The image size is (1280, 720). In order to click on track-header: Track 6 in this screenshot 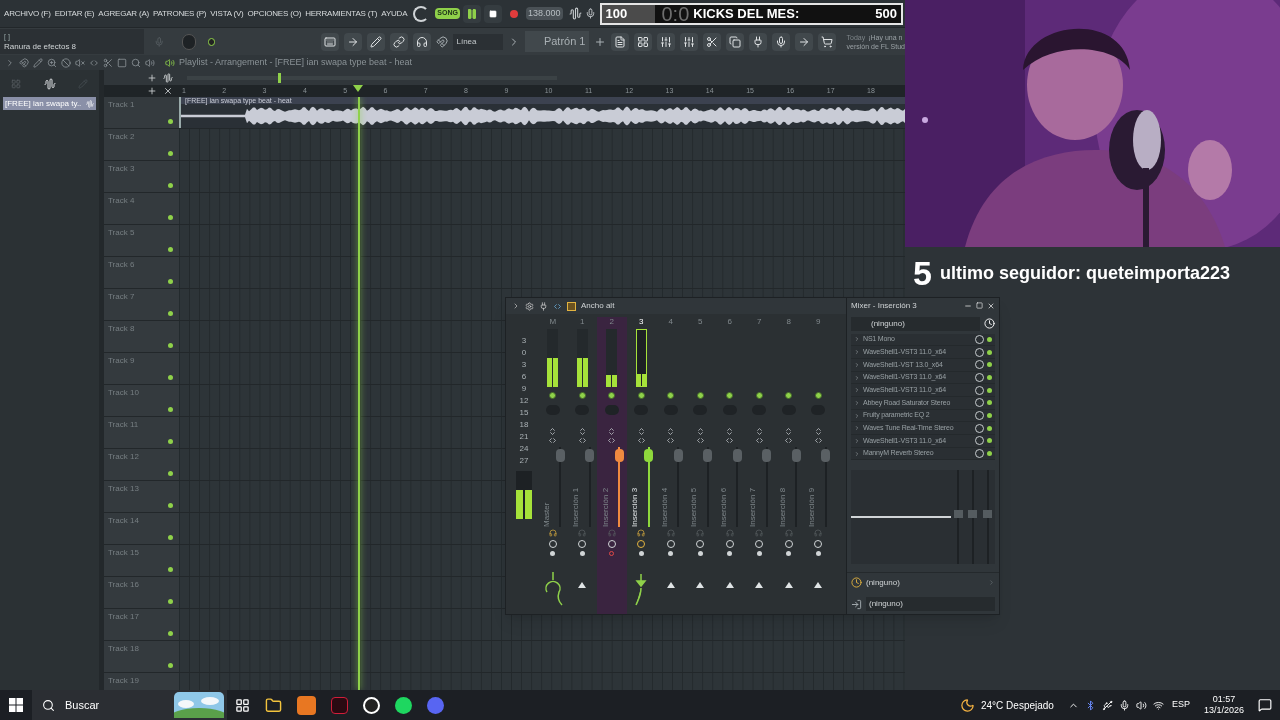, I will do `click(141, 272)`.